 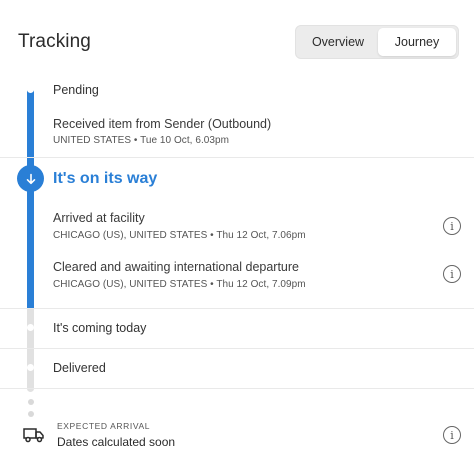 What do you see at coordinates (100, 328) in the screenshot?
I see `step-label-coming-today: It's coming today` at bounding box center [100, 328].